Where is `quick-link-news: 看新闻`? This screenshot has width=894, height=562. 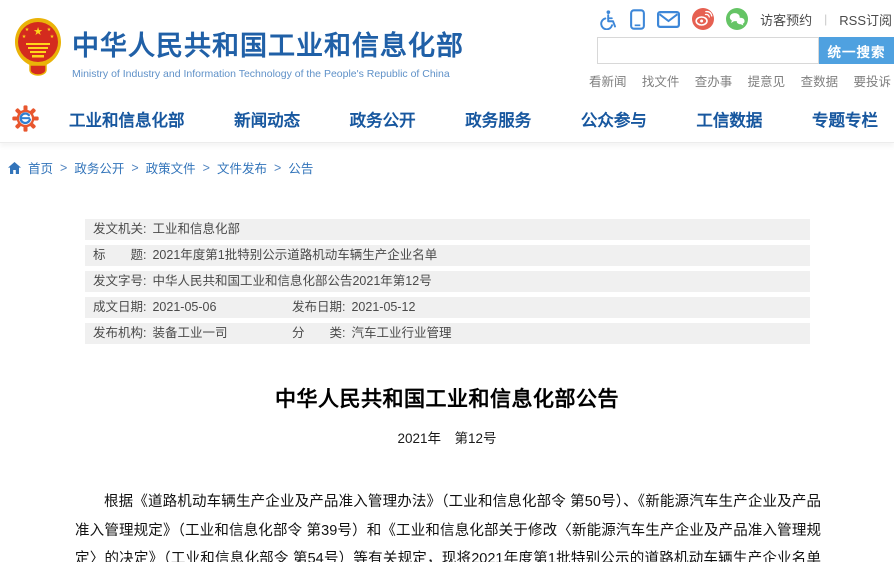 quick-link-news: 看新闻 is located at coordinates (608, 80).